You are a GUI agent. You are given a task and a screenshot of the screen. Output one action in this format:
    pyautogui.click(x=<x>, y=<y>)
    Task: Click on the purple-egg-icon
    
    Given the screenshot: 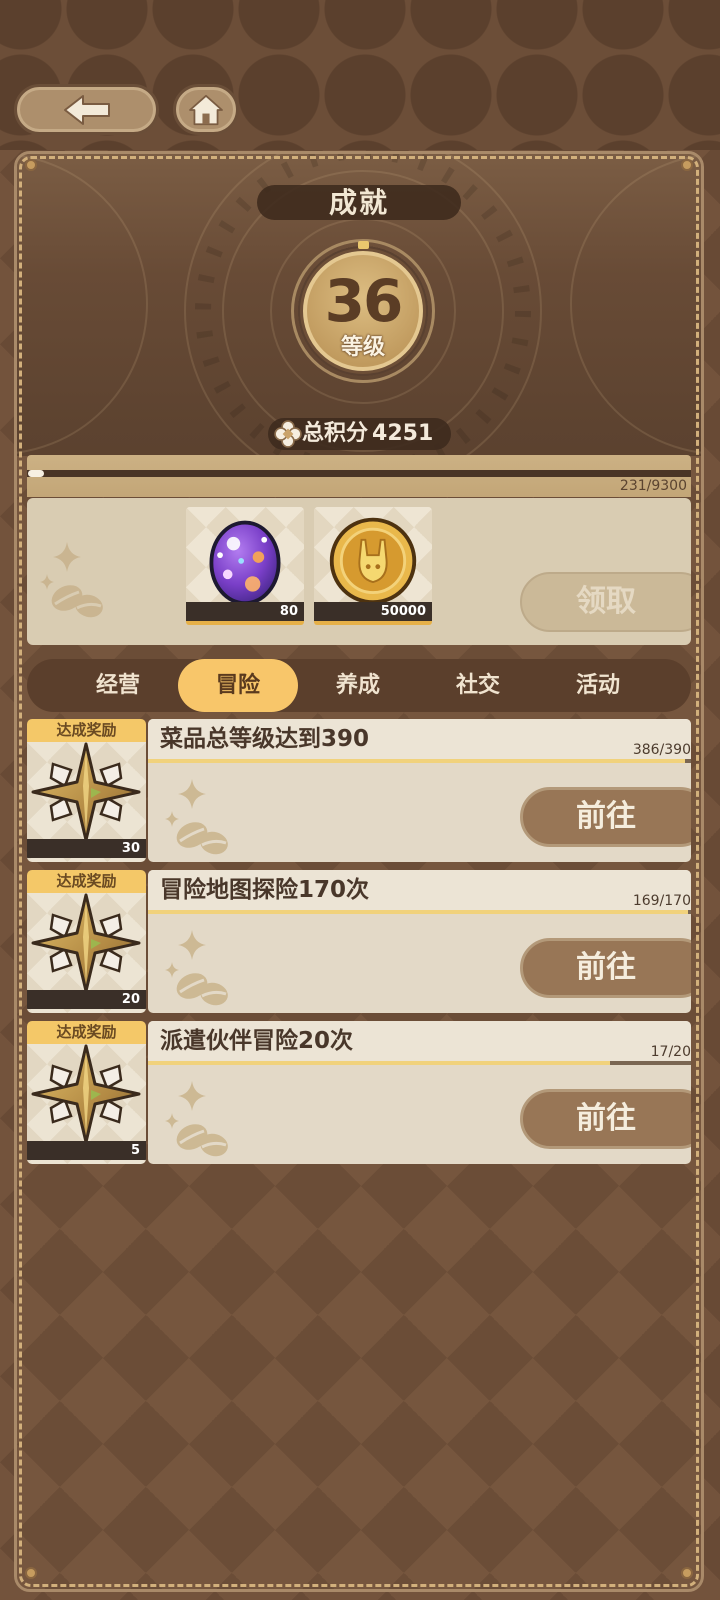 What is the action you would take?
    pyautogui.click(x=245, y=563)
    